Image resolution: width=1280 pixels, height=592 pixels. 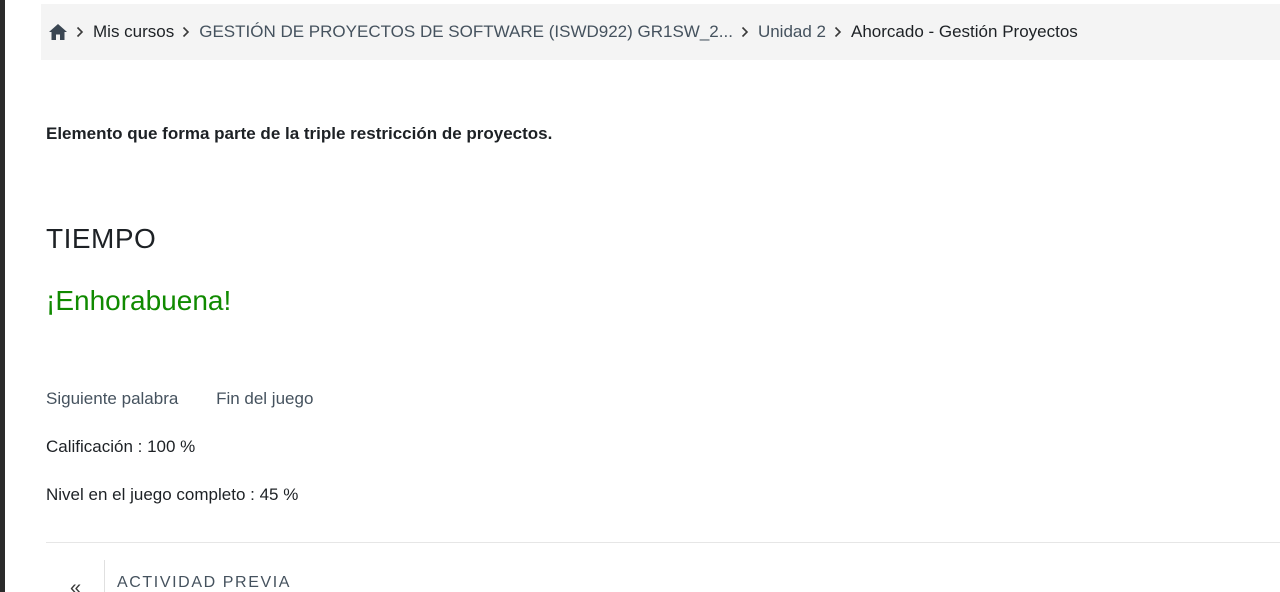 I want to click on end-game-link: Fin del juego, so click(x=264, y=398).